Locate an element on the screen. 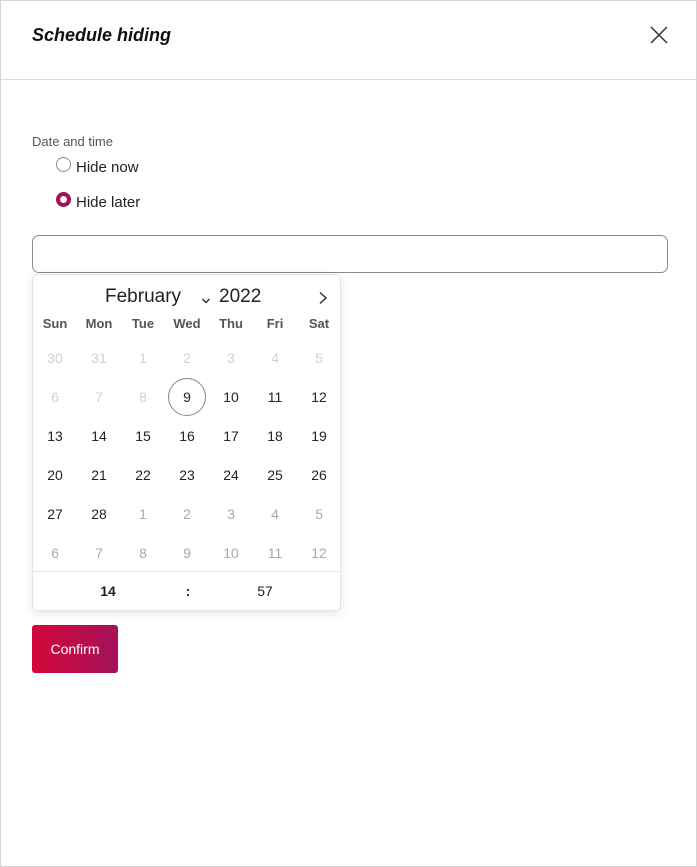 The image size is (697, 867). chevron-down-icon is located at coordinates (206, 298).